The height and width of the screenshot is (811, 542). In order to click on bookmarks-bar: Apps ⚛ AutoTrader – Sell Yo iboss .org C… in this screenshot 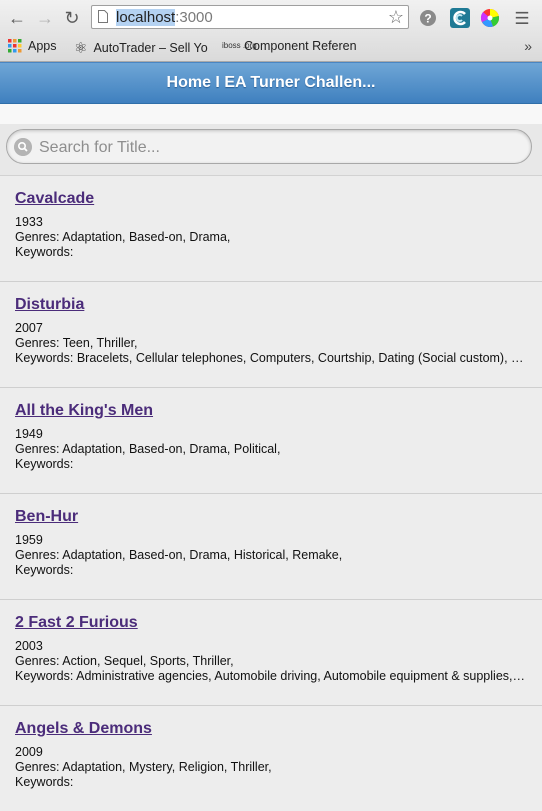, I will do `click(271, 48)`.